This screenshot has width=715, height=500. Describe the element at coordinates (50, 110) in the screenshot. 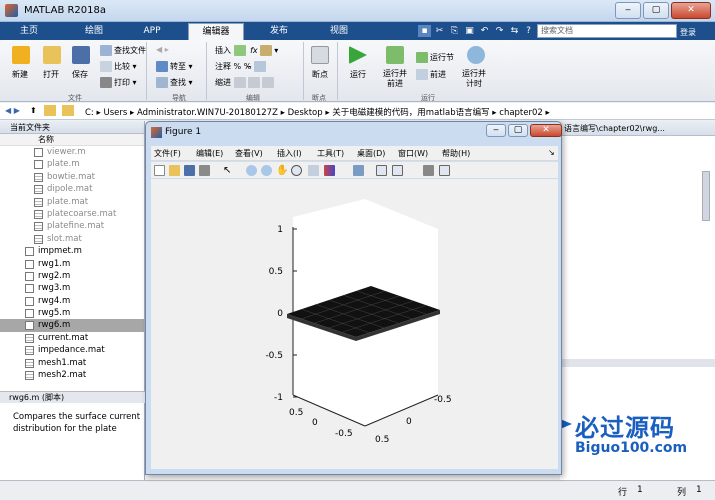

I see `browse-folder-icon` at that location.